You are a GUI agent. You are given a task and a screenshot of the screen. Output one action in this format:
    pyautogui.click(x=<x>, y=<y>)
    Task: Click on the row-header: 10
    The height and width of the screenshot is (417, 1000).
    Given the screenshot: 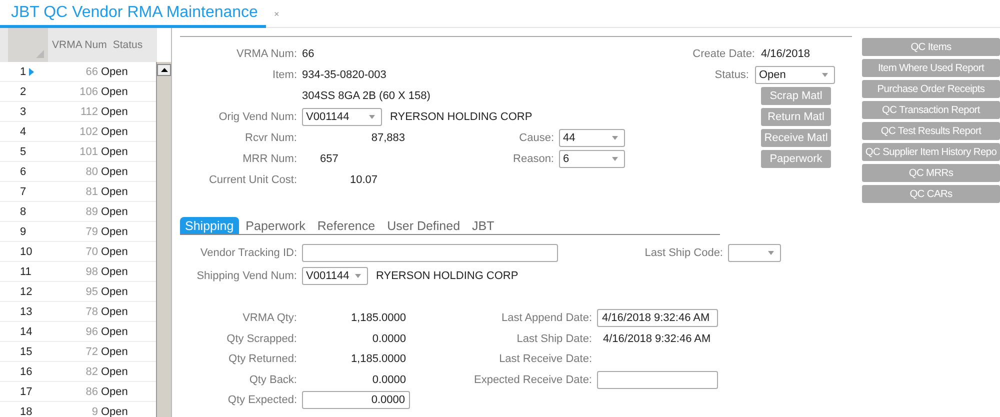 What is the action you would take?
    pyautogui.click(x=17, y=252)
    